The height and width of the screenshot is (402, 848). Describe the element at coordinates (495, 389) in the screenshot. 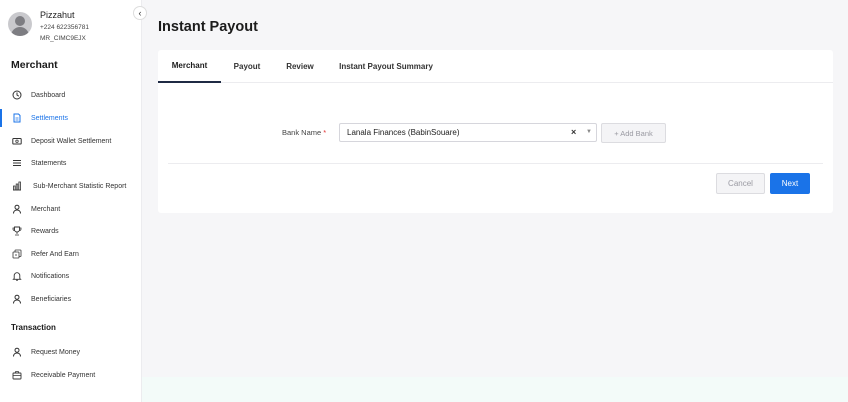

I see `footer-band` at that location.